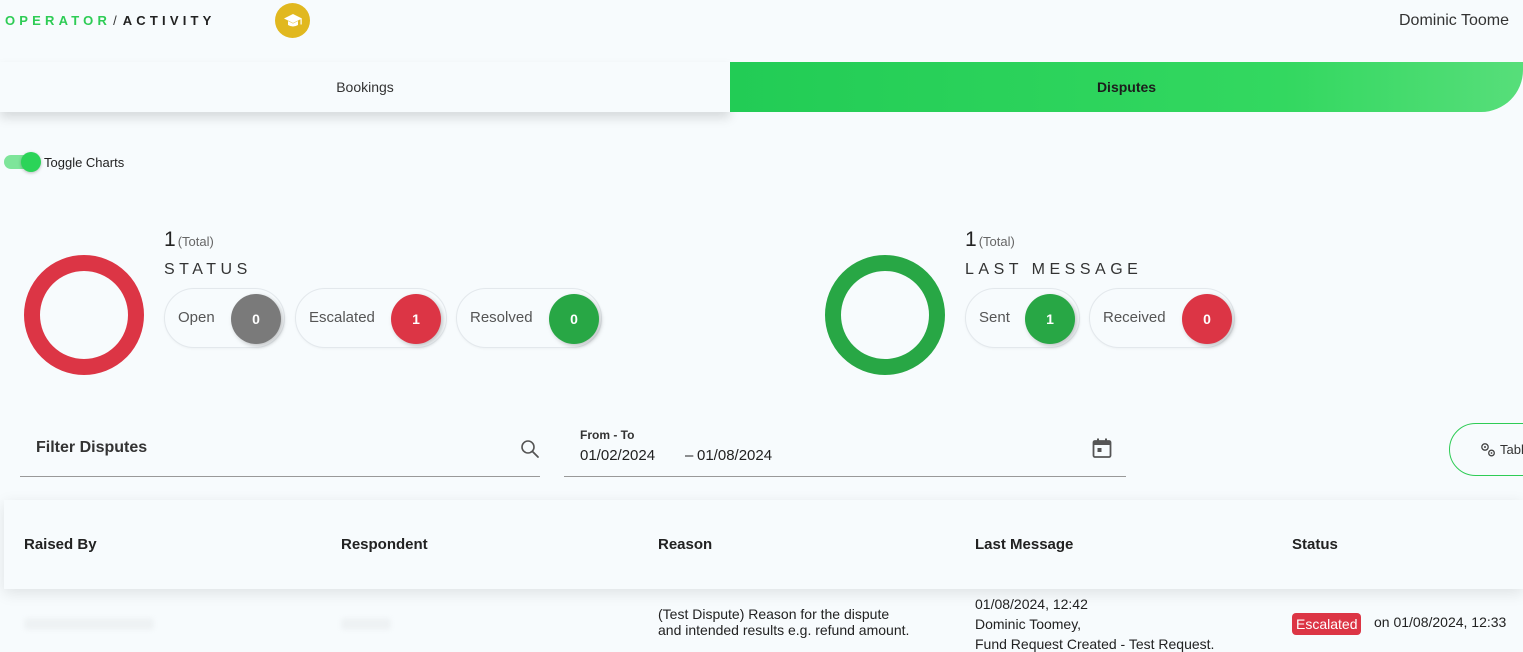 The image size is (1523, 652). I want to click on table-settings-button: Table, so click(1486, 449).